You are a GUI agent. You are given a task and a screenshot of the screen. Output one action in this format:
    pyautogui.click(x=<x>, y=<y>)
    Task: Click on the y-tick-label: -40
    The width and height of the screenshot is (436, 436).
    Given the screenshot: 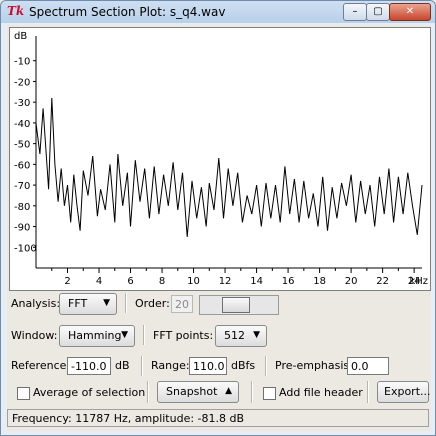 What is the action you would take?
    pyautogui.click(x=22, y=124)
    